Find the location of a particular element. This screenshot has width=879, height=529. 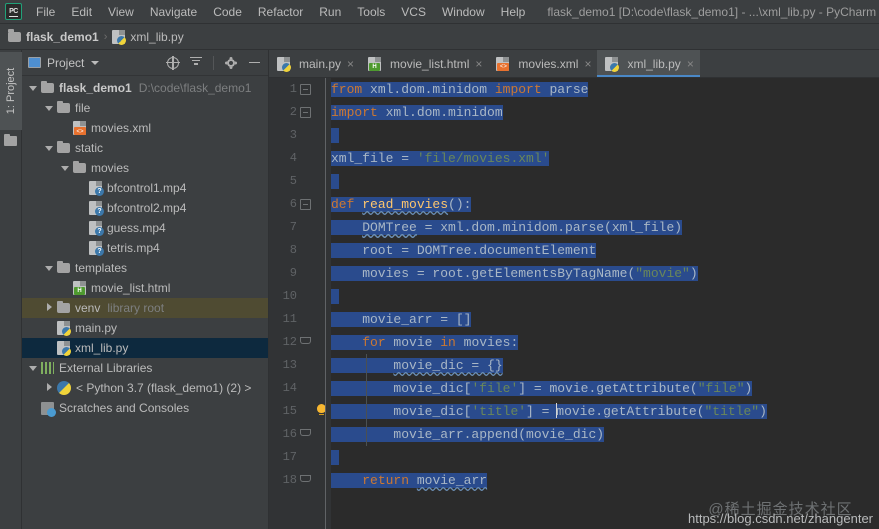

tree-item-external-libraries: External Libraries is located at coordinates (145, 368).